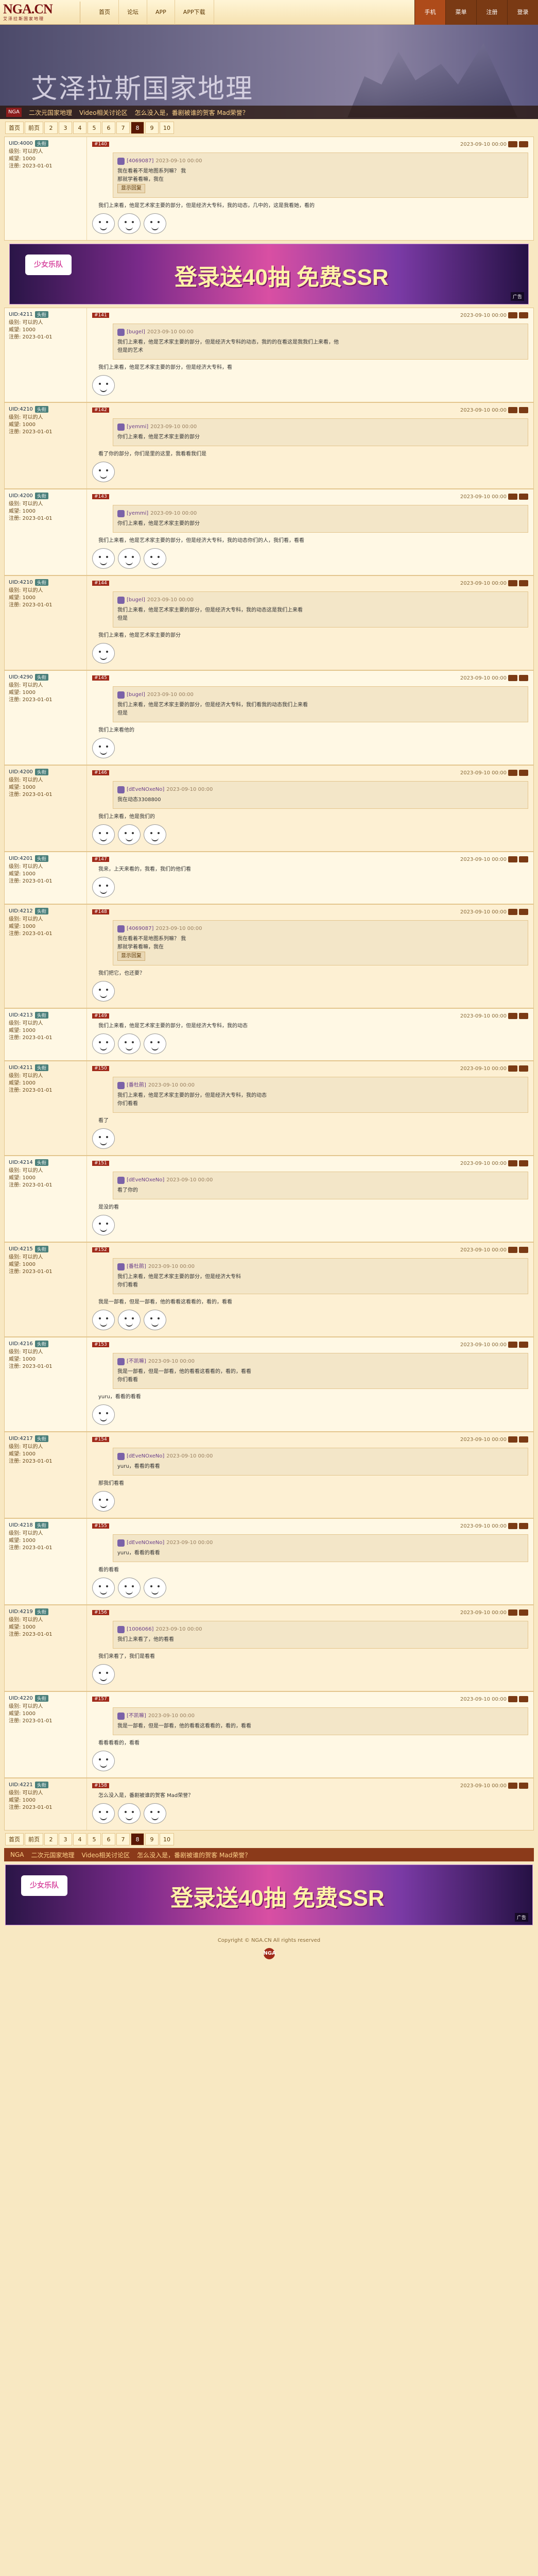 Image resolution: width=538 pixels, height=2576 pixels. What do you see at coordinates (140, 1629) in the screenshot?
I see `quote-author: [1006066]` at bounding box center [140, 1629].